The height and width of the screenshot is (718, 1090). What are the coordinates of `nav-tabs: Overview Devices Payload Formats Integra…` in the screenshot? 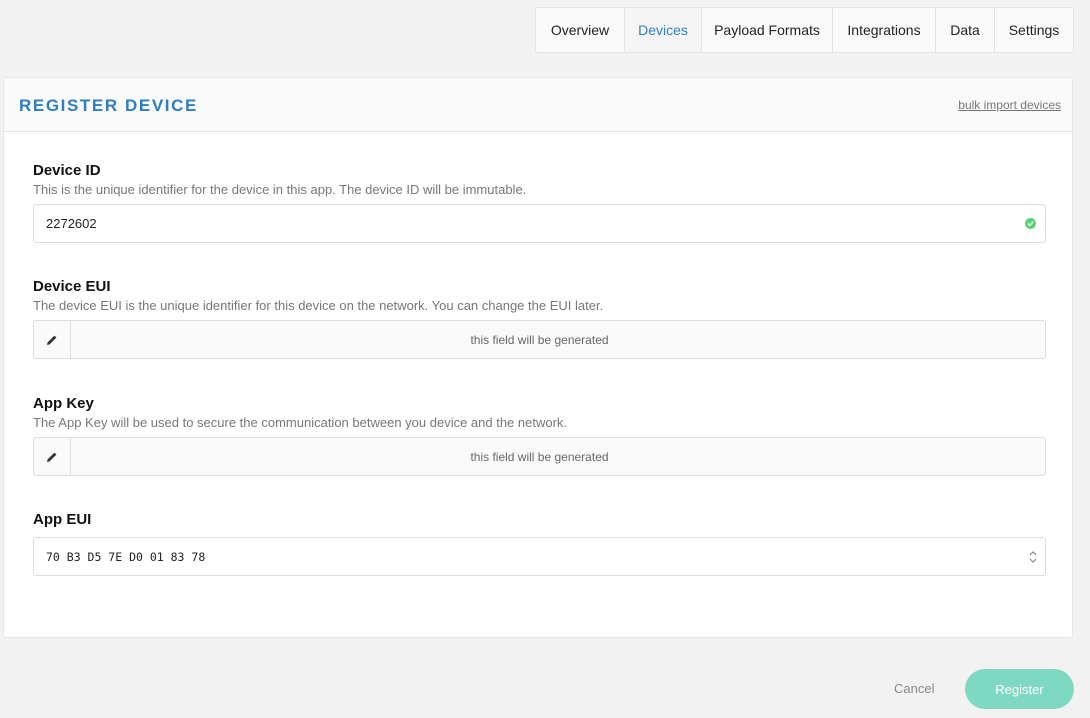 It's located at (804, 30).